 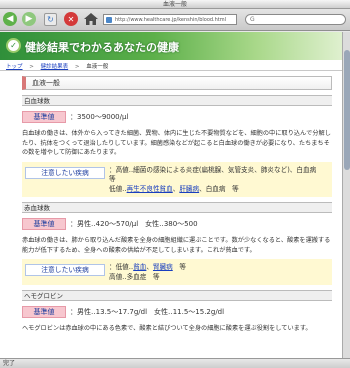 I want to click on wbc-reference-row: 基準値 ：3500〜9000/μl, so click(x=177, y=117).